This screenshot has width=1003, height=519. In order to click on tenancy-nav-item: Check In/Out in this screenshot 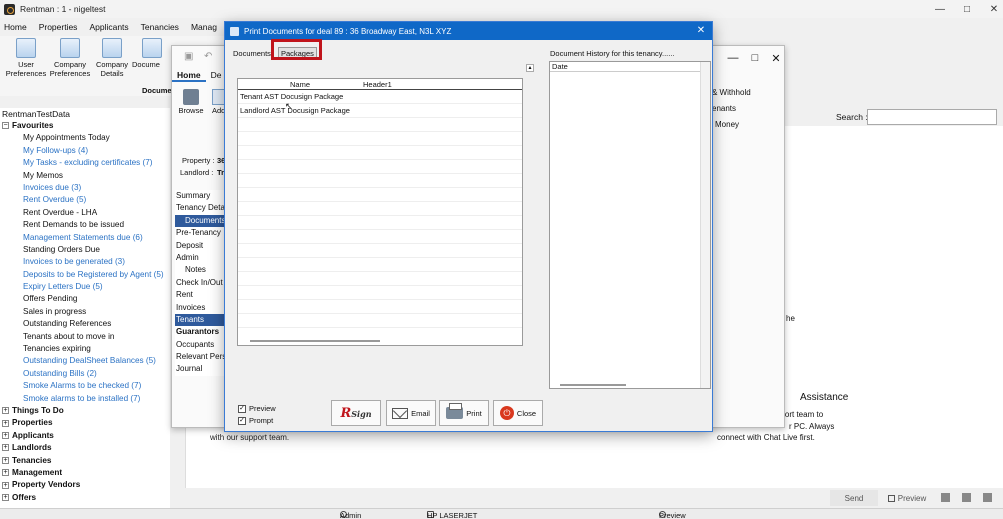, I will do `click(201, 283)`.